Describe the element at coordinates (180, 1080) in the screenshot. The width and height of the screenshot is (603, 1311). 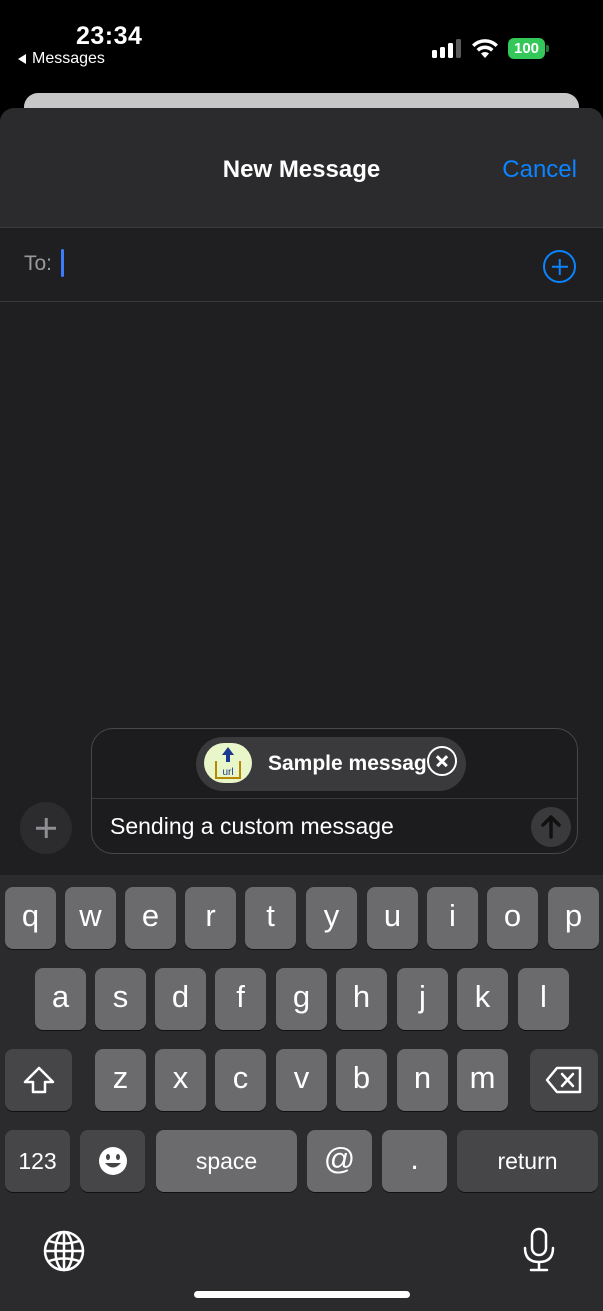
I see `key-x: x` at that location.